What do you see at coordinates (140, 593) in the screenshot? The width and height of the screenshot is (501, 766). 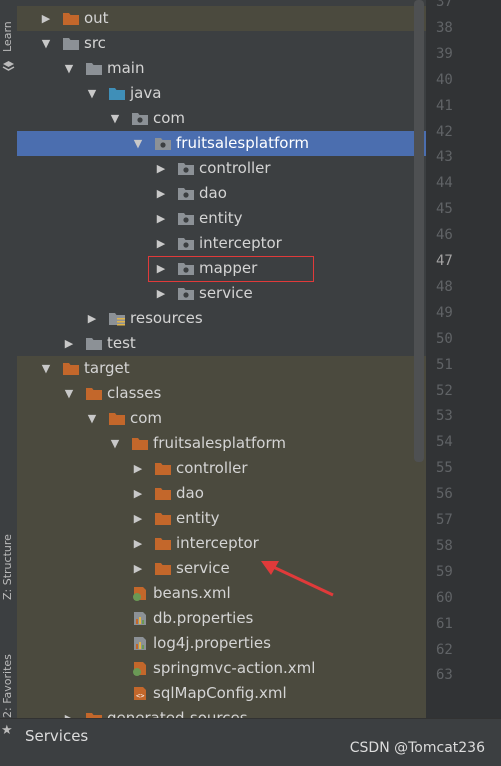 I see `xml-spring-icon` at bounding box center [140, 593].